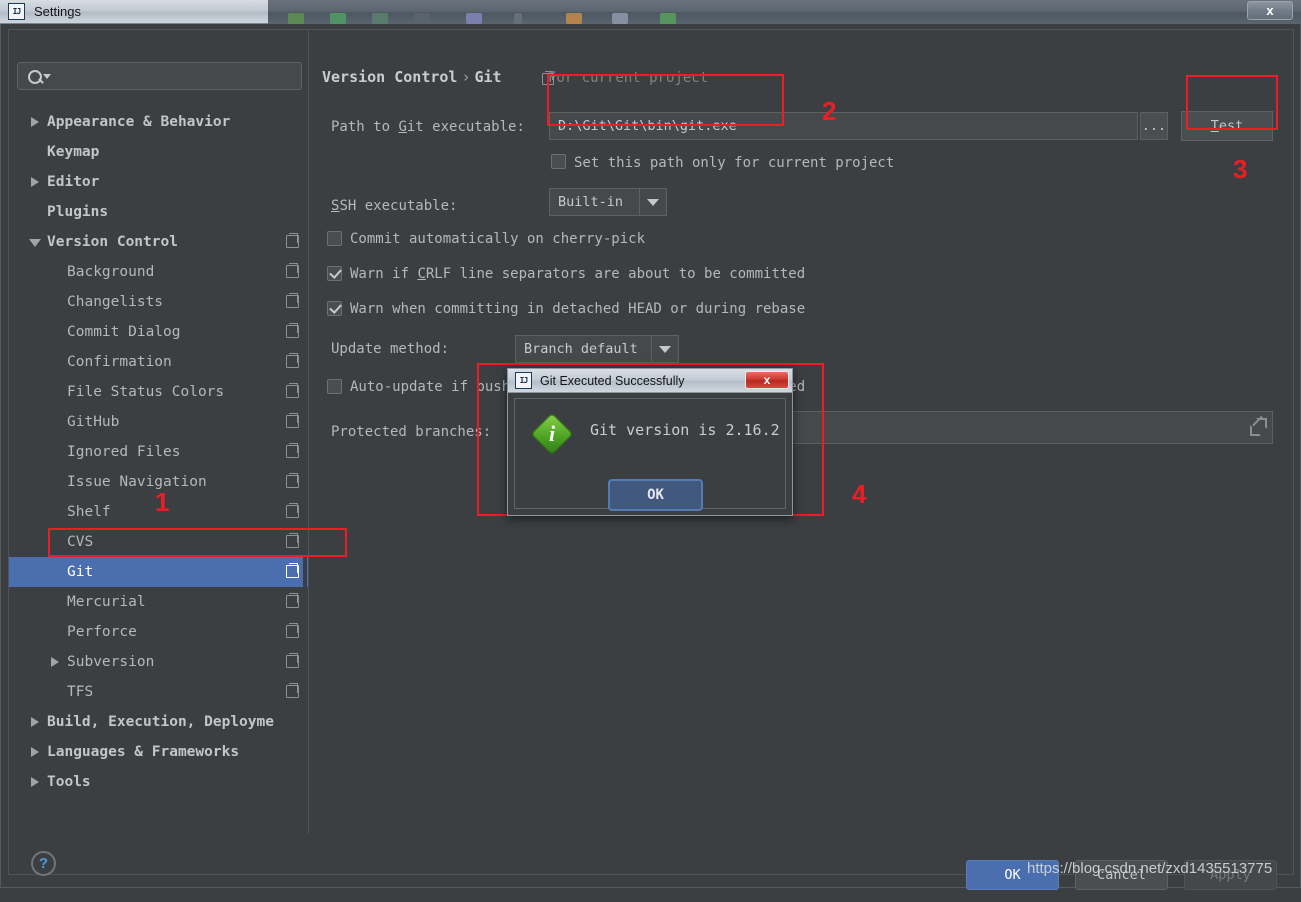 The width and height of the screenshot is (1301, 902). Describe the element at coordinates (159, 572) in the screenshot. I see `sidebar-item-git: Git` at that location.